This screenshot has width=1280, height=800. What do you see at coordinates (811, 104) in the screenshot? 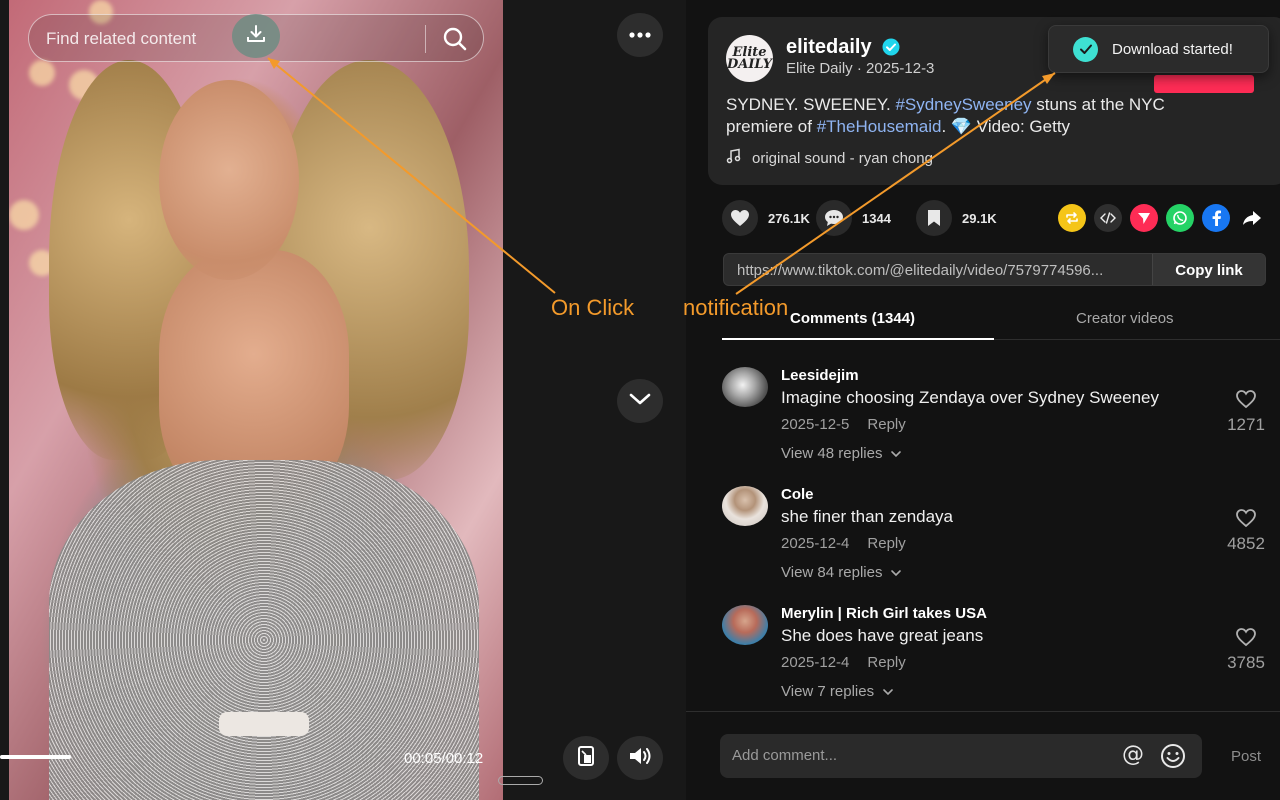
I see `desc-text: SYDNEY. SWEENEY.` at bounding box center [811, 104].